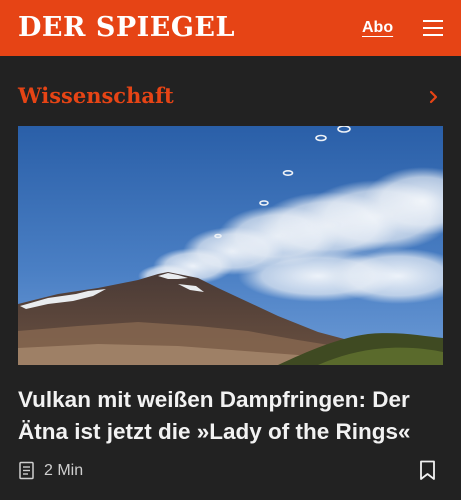 The image size is (461, 500). Describe the element at coordinates (433, 28) in the screenshot. I see `hamburger-menu-icon` at that location.